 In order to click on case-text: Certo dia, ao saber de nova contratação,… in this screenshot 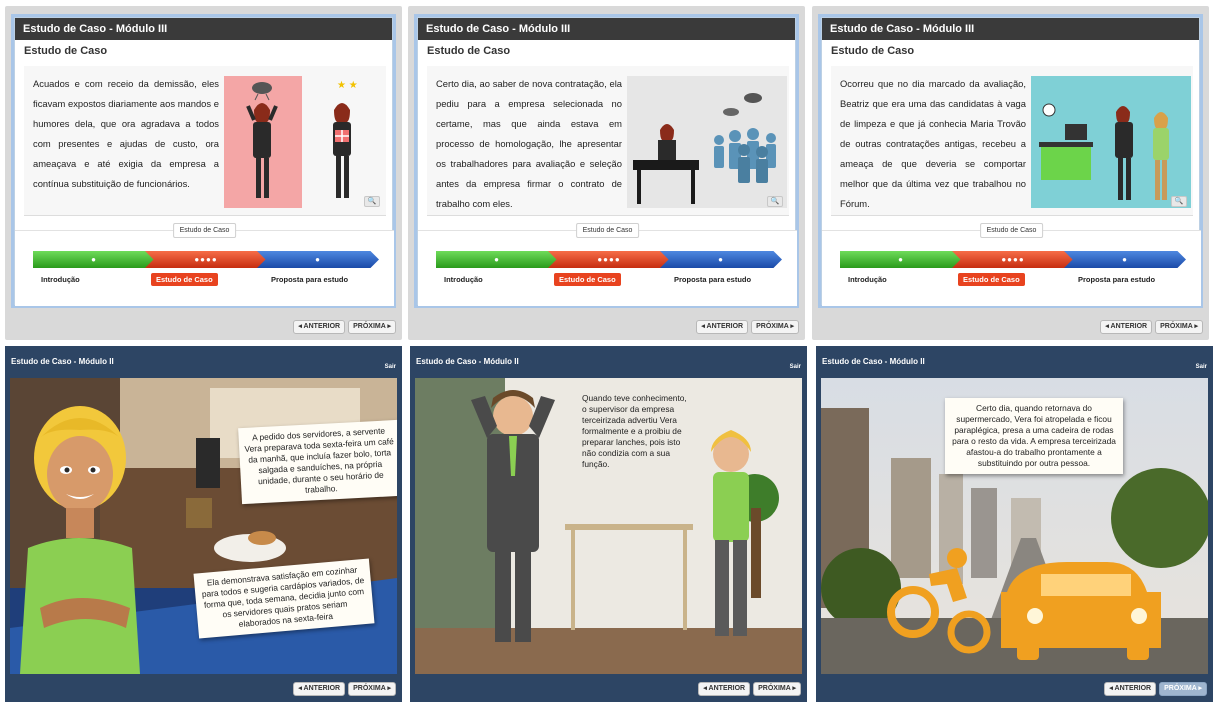, I will do `click(529, 143)`.